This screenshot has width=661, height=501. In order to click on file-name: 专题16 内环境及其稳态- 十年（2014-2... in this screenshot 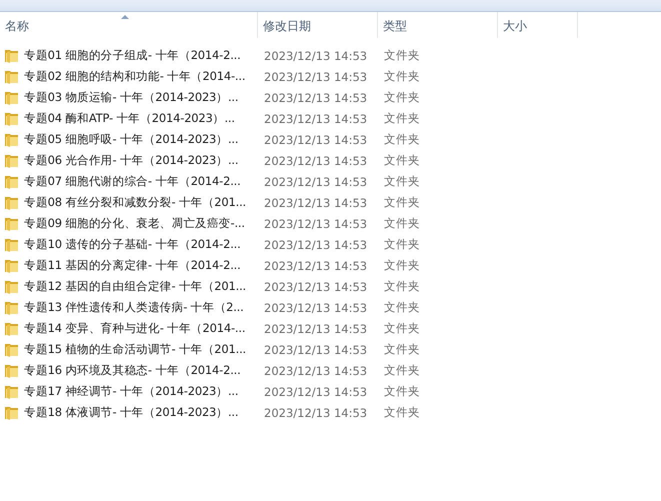, I will do `click(132, 370)`.